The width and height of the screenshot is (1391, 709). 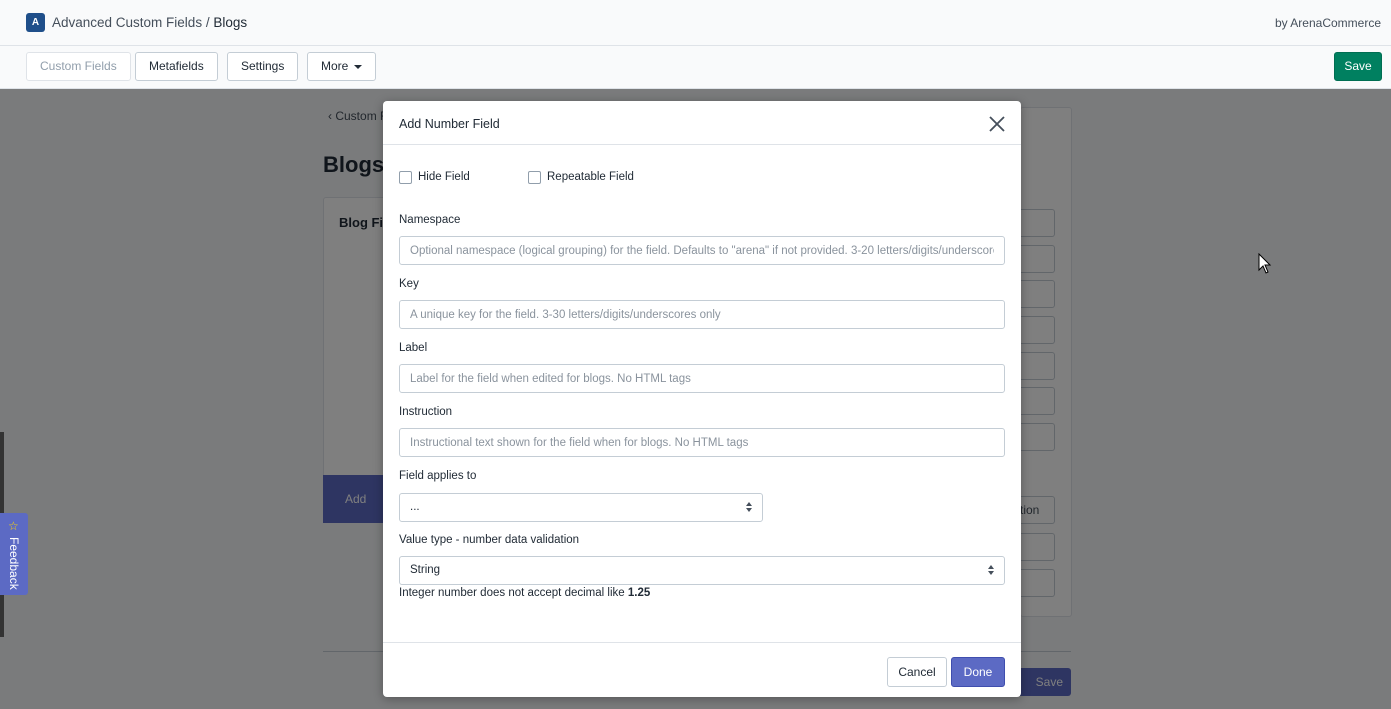 I want to click on feedback-tab: ☆ Feedback, so click(x=14, y=554).